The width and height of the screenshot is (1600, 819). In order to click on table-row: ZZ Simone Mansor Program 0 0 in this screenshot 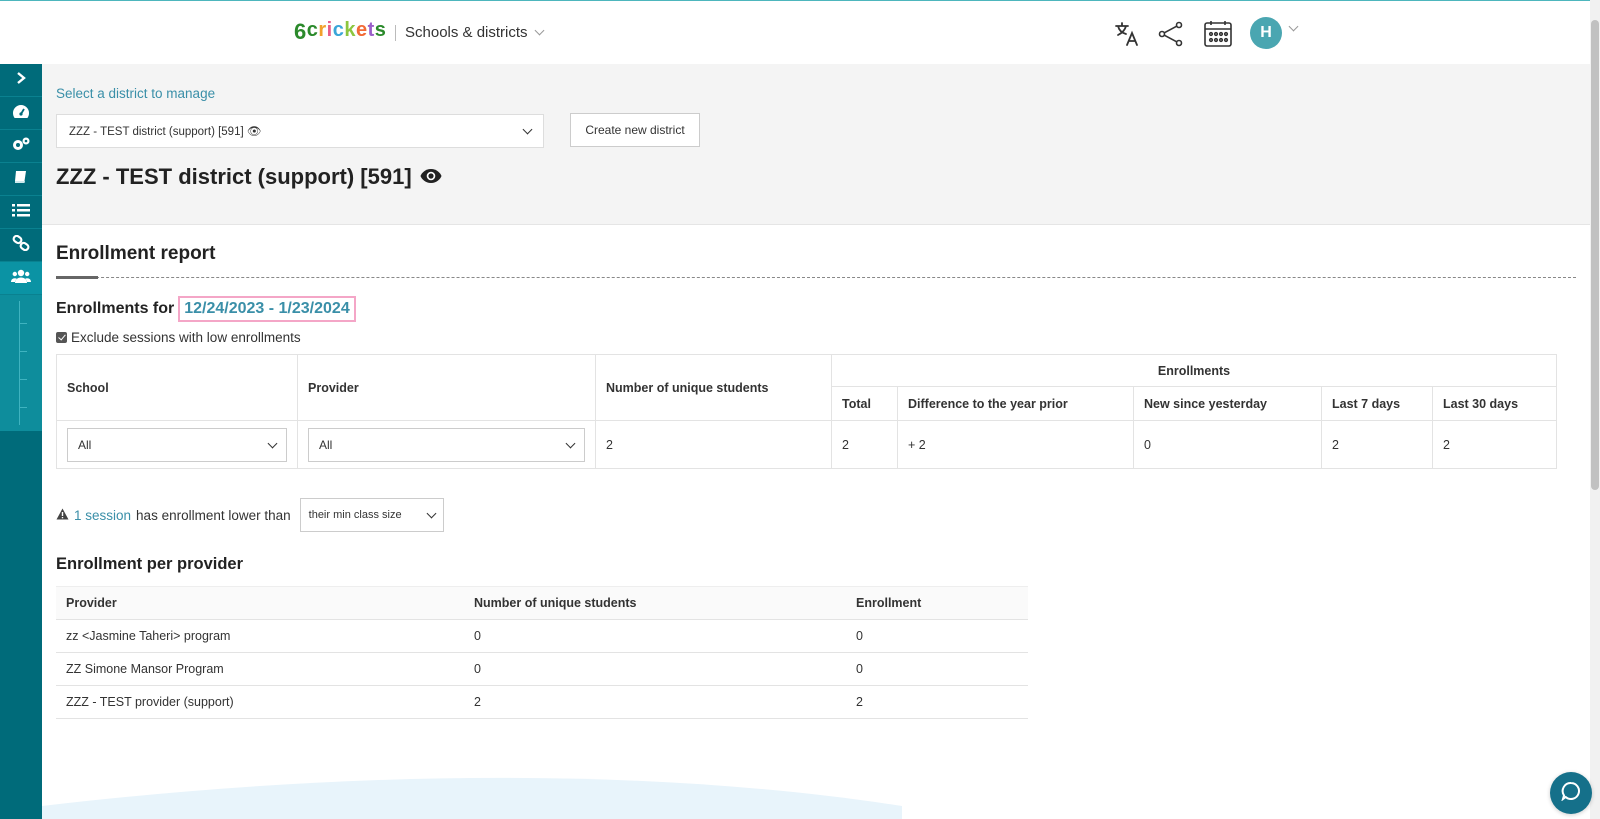, I will do `click(542, 669)`.